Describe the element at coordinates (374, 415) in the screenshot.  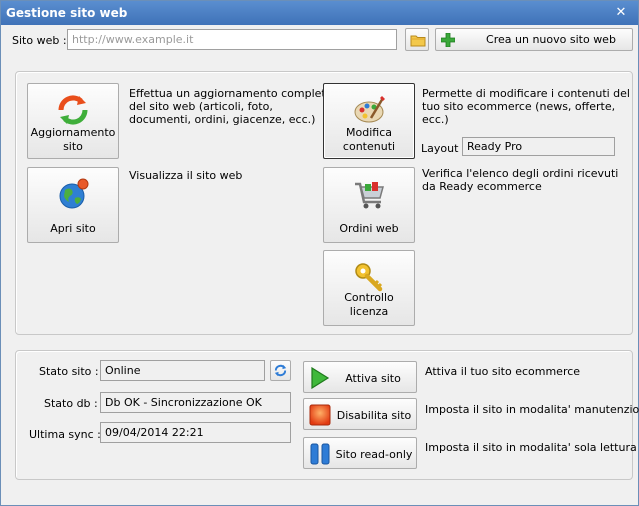
I see `disable-site-label: Disabilita sito` at that location.